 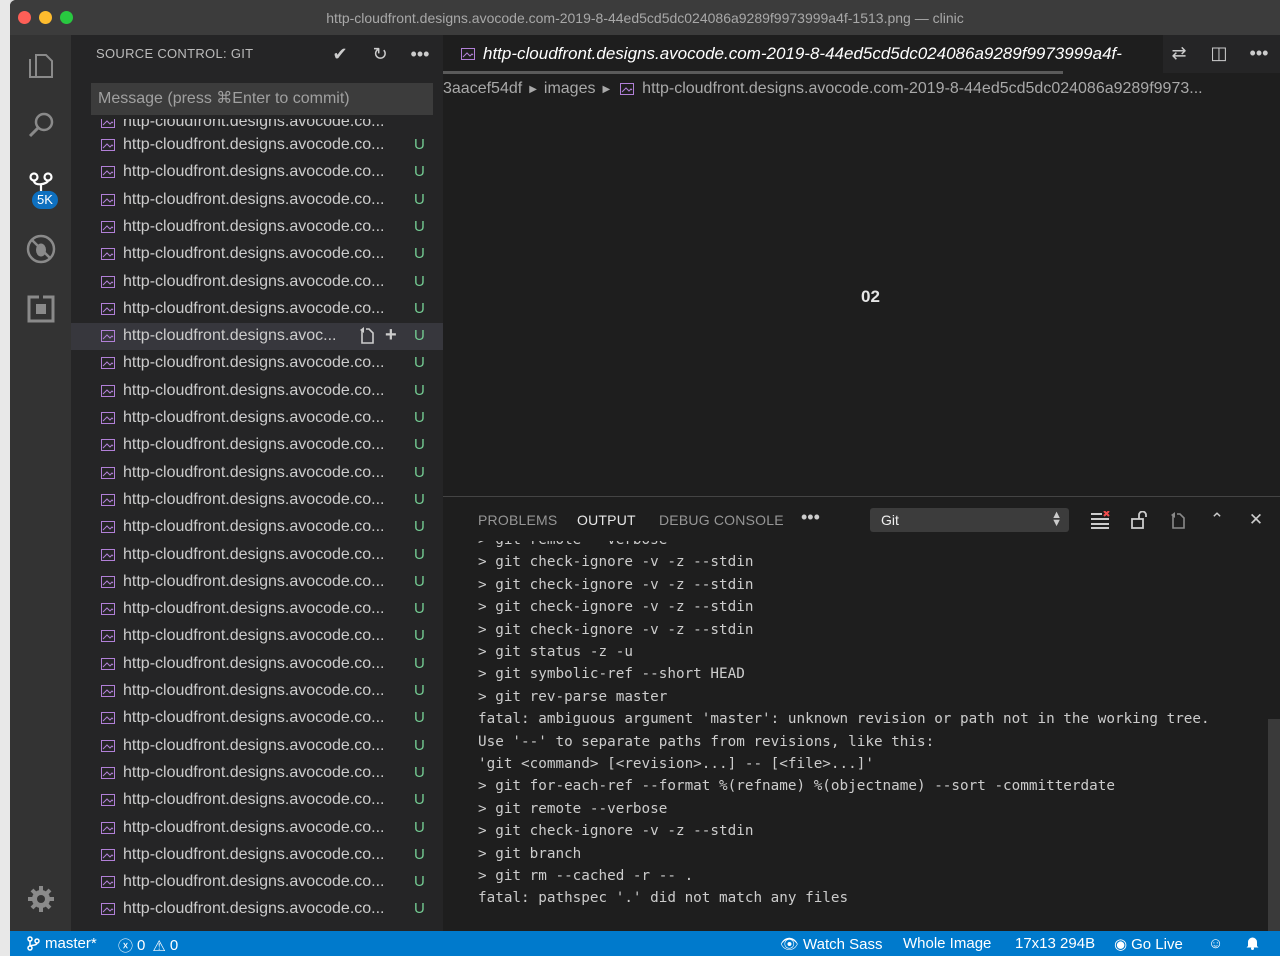 What do you see at coordinates (753, 72) in the screenshot?
I see `tab-scrollbar` at bounding box center [753, 72].